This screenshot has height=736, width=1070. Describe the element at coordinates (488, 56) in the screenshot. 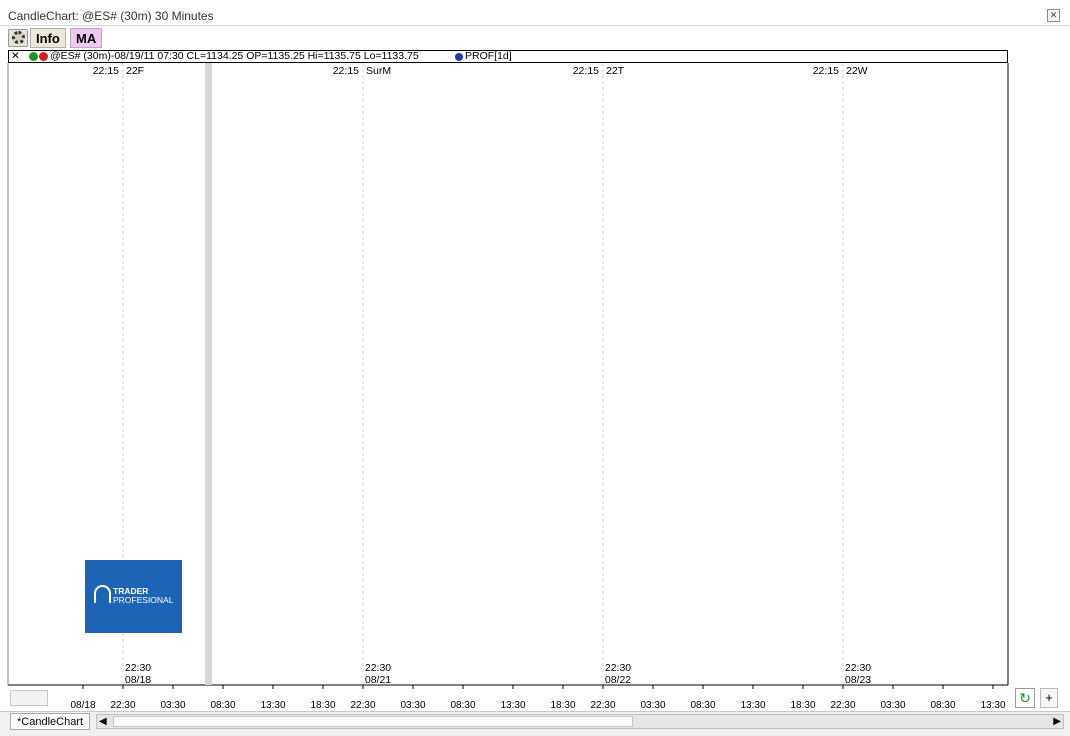

I see `profile-study-label: PROF[1d]` at that location.